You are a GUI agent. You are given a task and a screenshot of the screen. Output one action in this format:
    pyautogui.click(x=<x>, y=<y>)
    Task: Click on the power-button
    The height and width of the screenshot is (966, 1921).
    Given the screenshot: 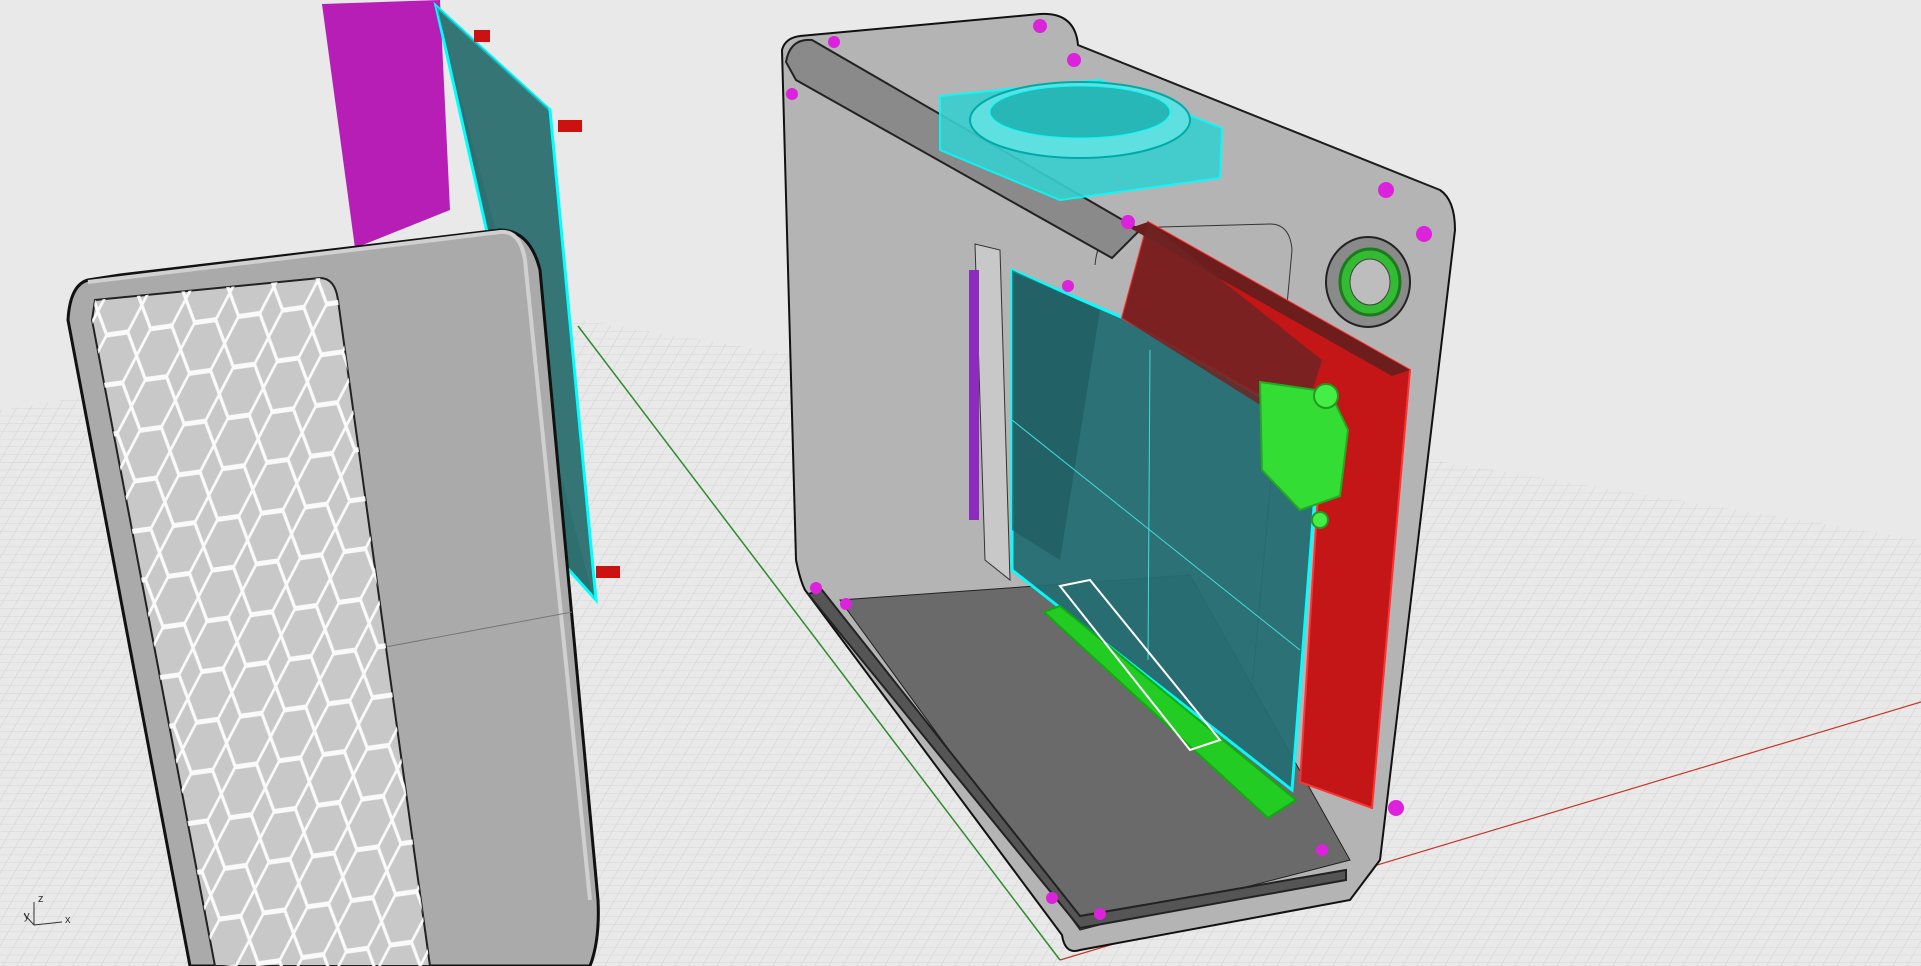 What is the action you would take?
    pyautogui.click(x=1368, y=282)
    